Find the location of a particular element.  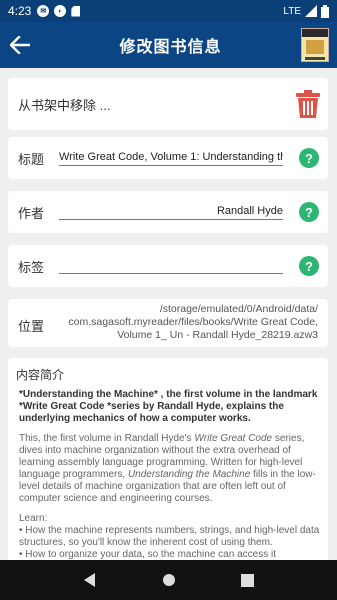

trash-icon is located at coordinates (308, 104).